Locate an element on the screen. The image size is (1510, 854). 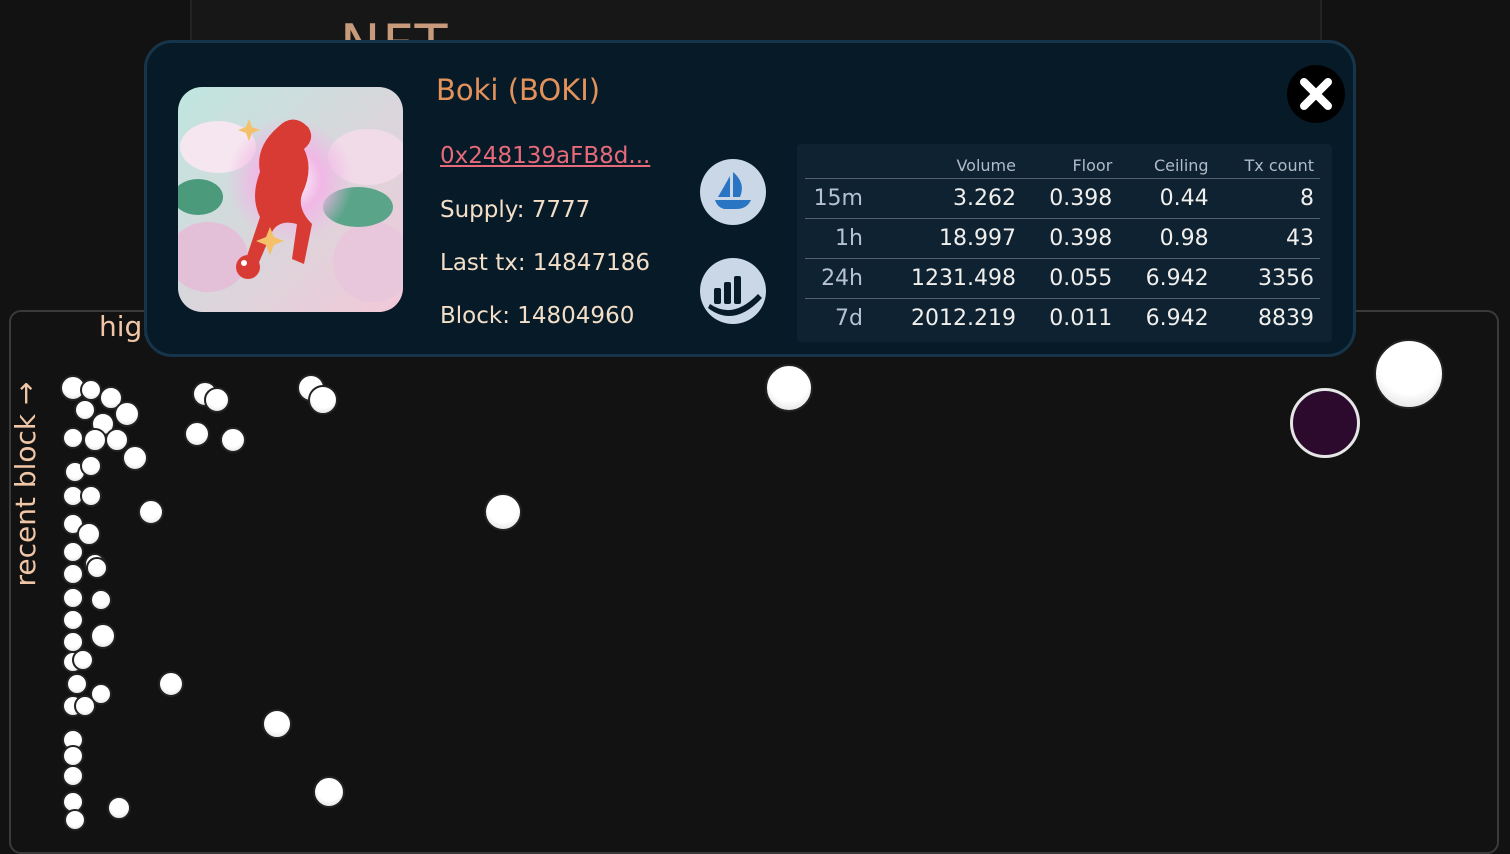
close-button is located at coordinates (1316, 94).